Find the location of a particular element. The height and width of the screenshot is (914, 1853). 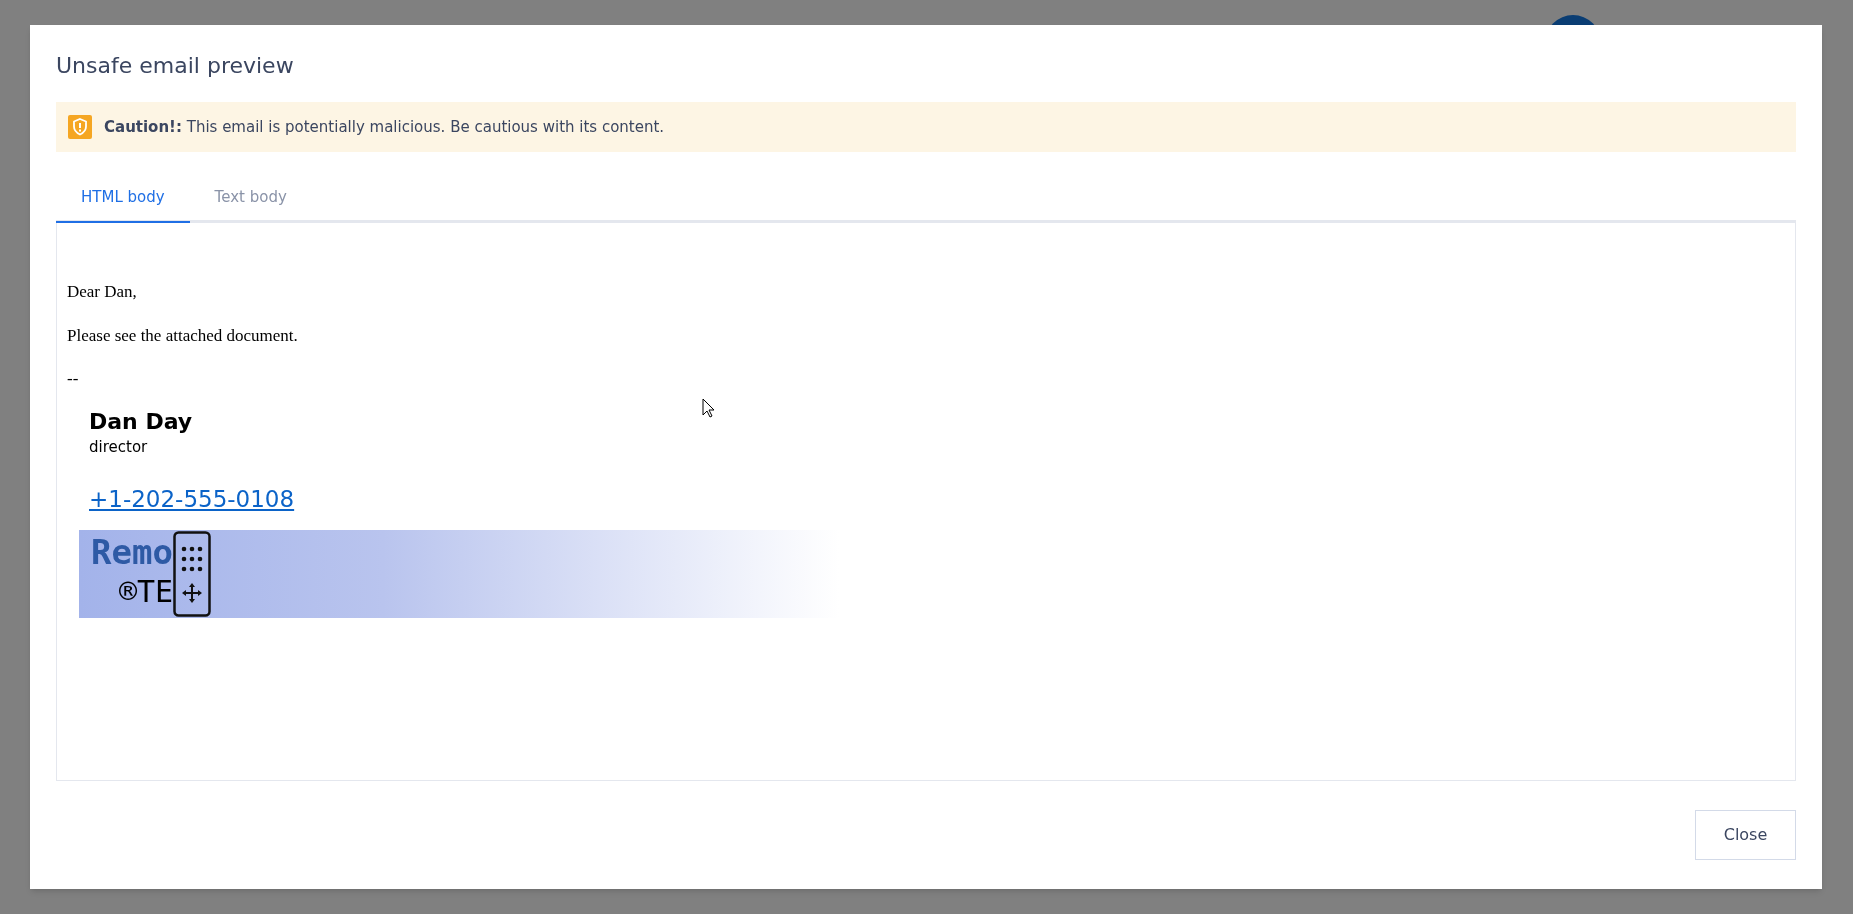

logo-text: Remo is located at coordinates (132, 552).